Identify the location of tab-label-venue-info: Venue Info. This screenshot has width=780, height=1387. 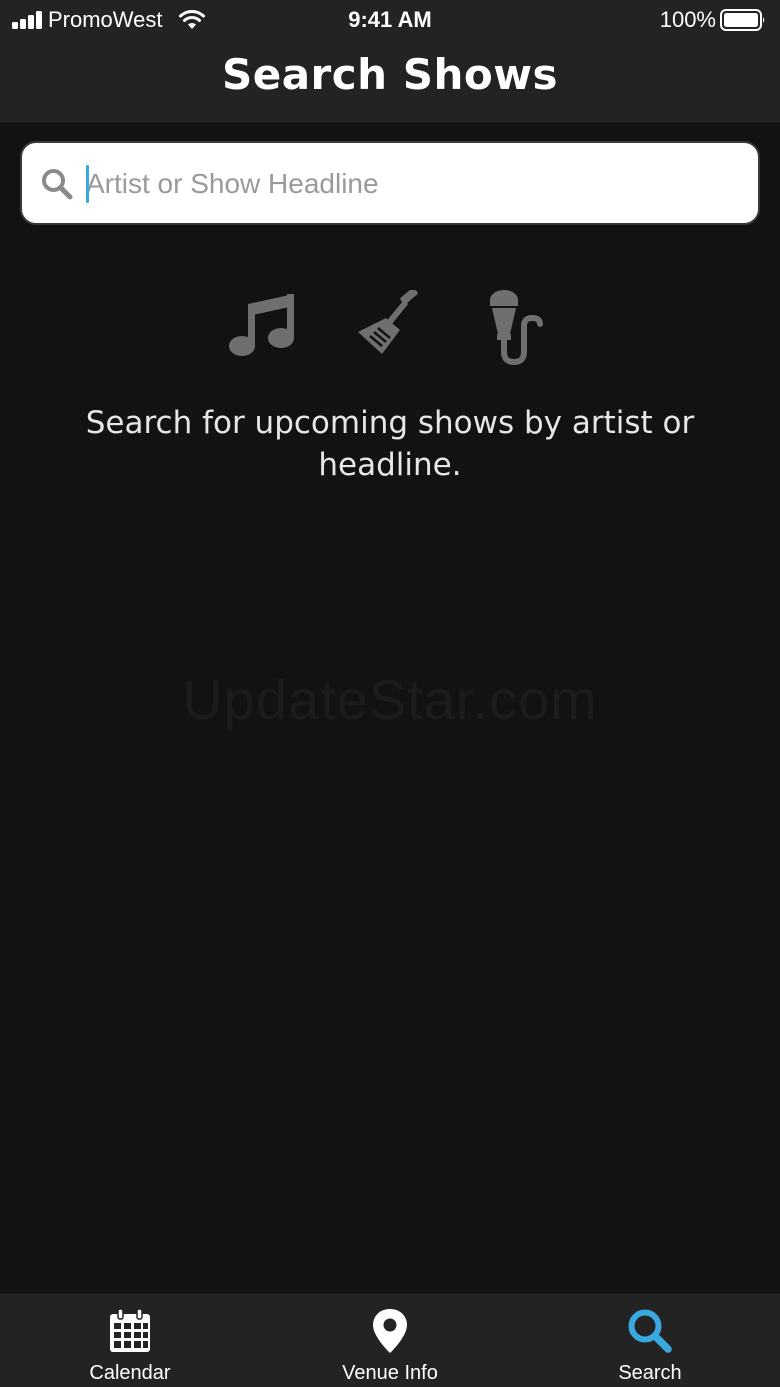
(390, 1373).